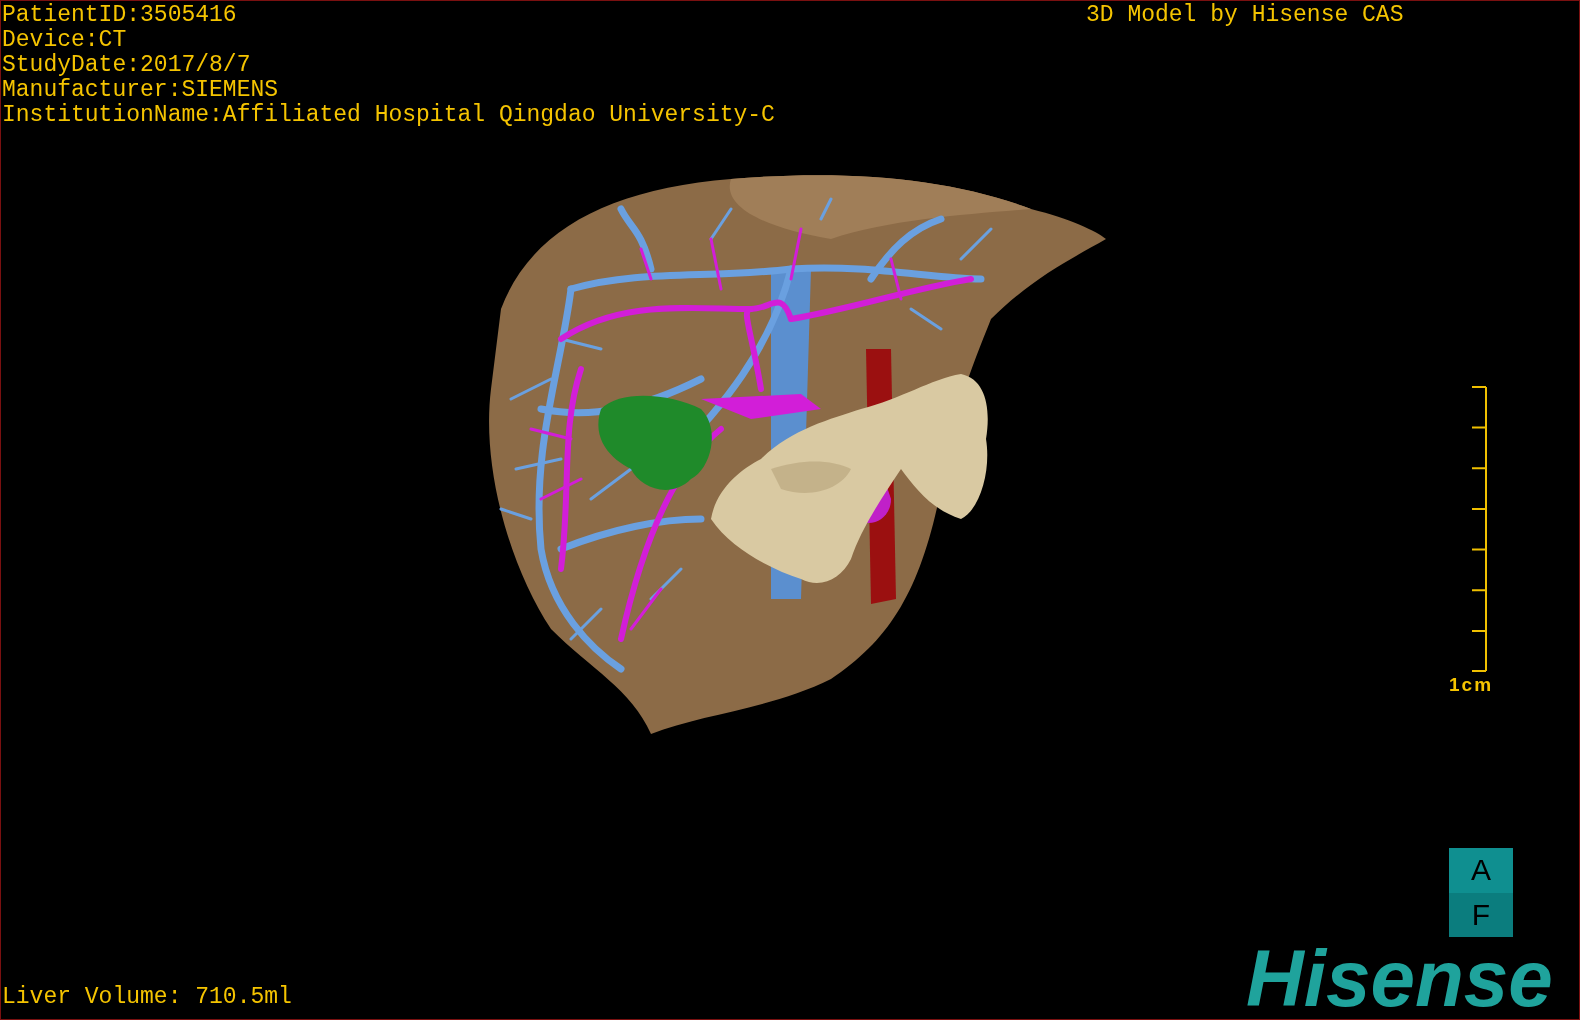 This screenshot has width=1580, height=1020. Describe the element at coordinates (1471, 685) in the screenshot. I see `scale-label: 1cm` at that location.